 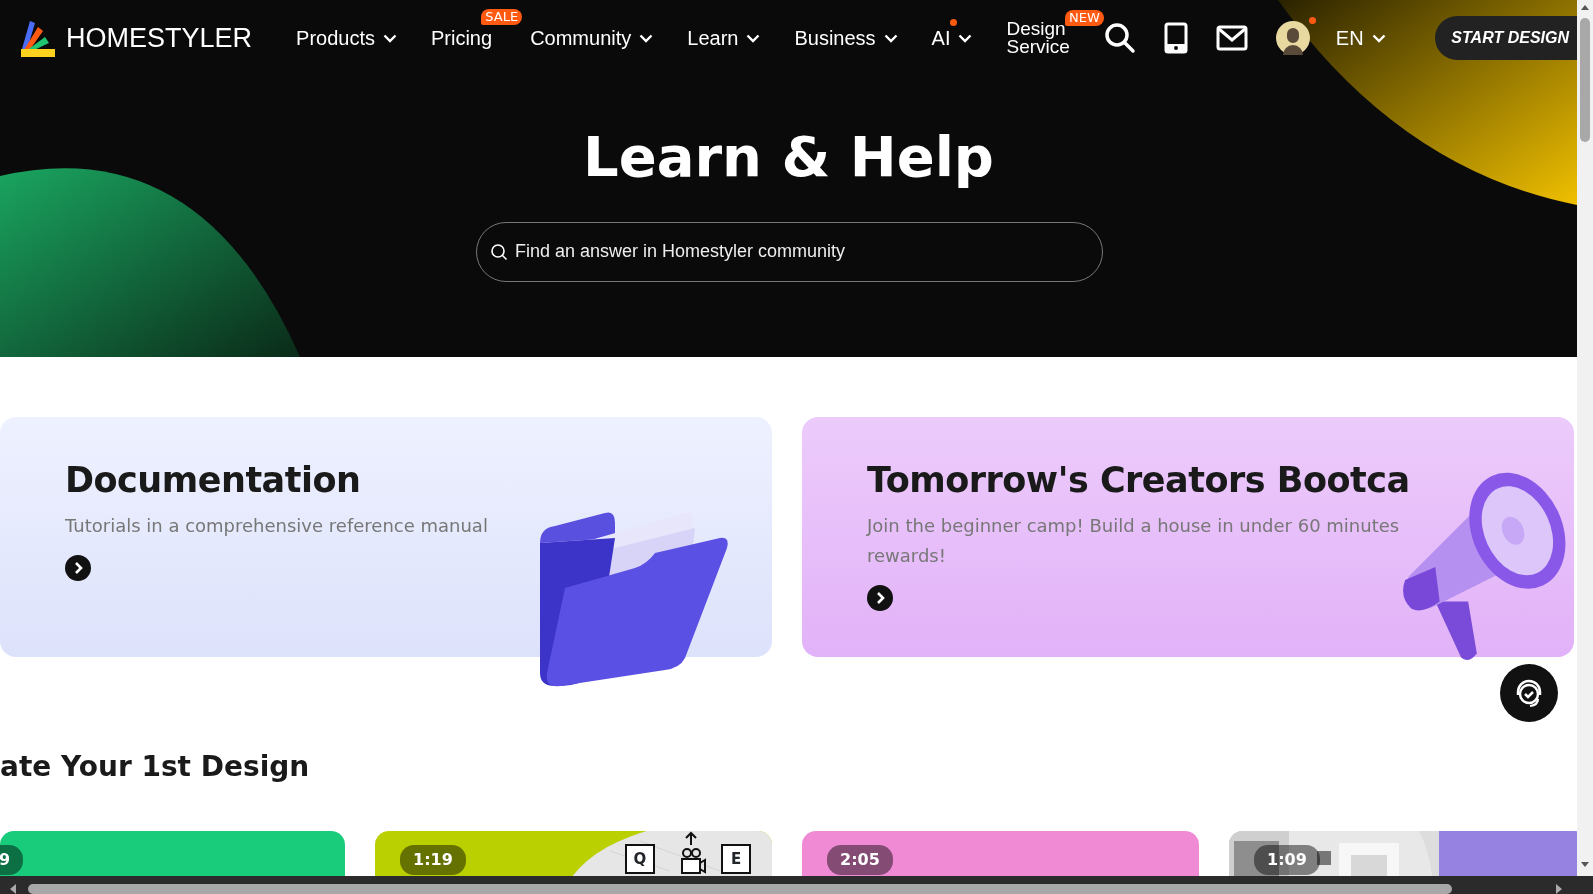 I want to click on sale-badge: SALE, so click(x=502, y=17).